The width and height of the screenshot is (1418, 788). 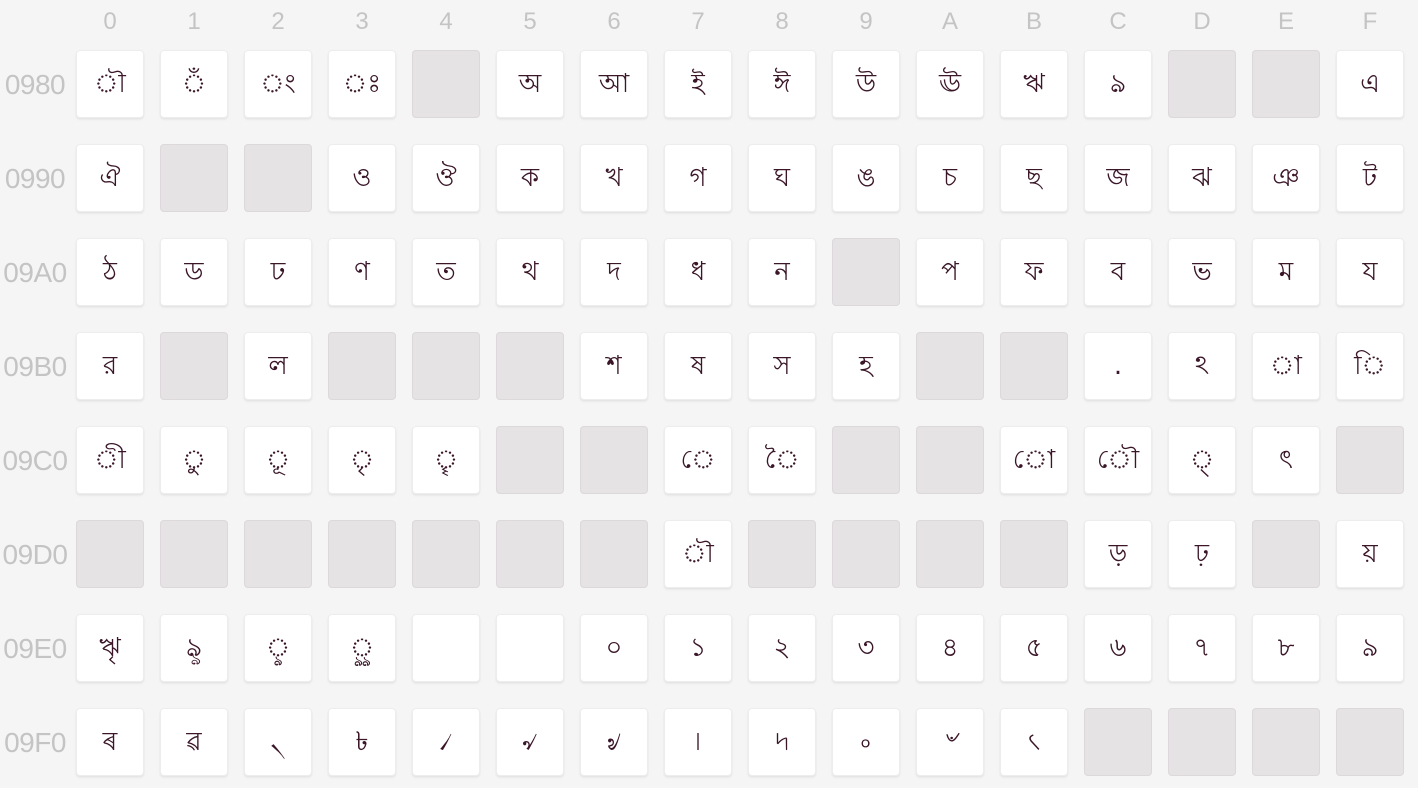 I want to click on character-cell: ৈ, so click(x=782, y=460).